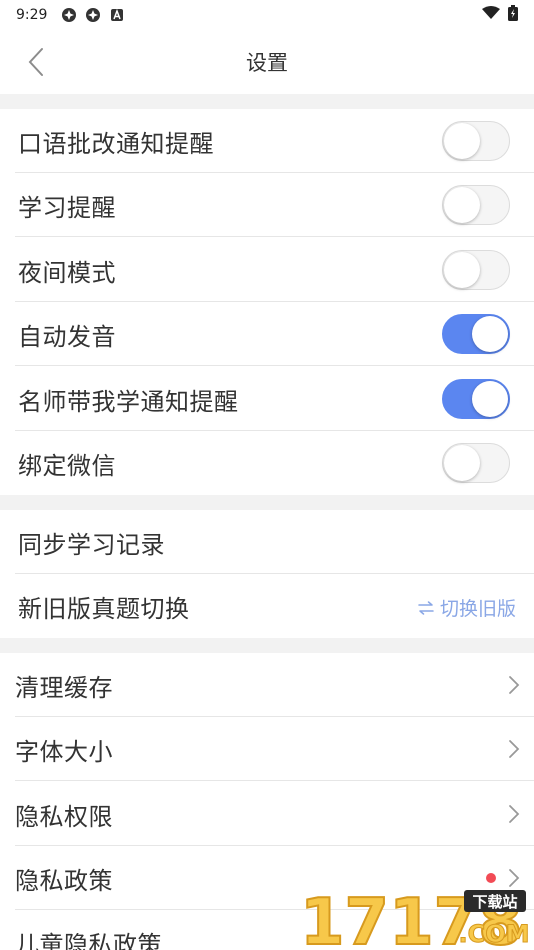 This screenshot has width=534, height=950. I want to click on setting-label: 绑定微信, so click(67, 465).